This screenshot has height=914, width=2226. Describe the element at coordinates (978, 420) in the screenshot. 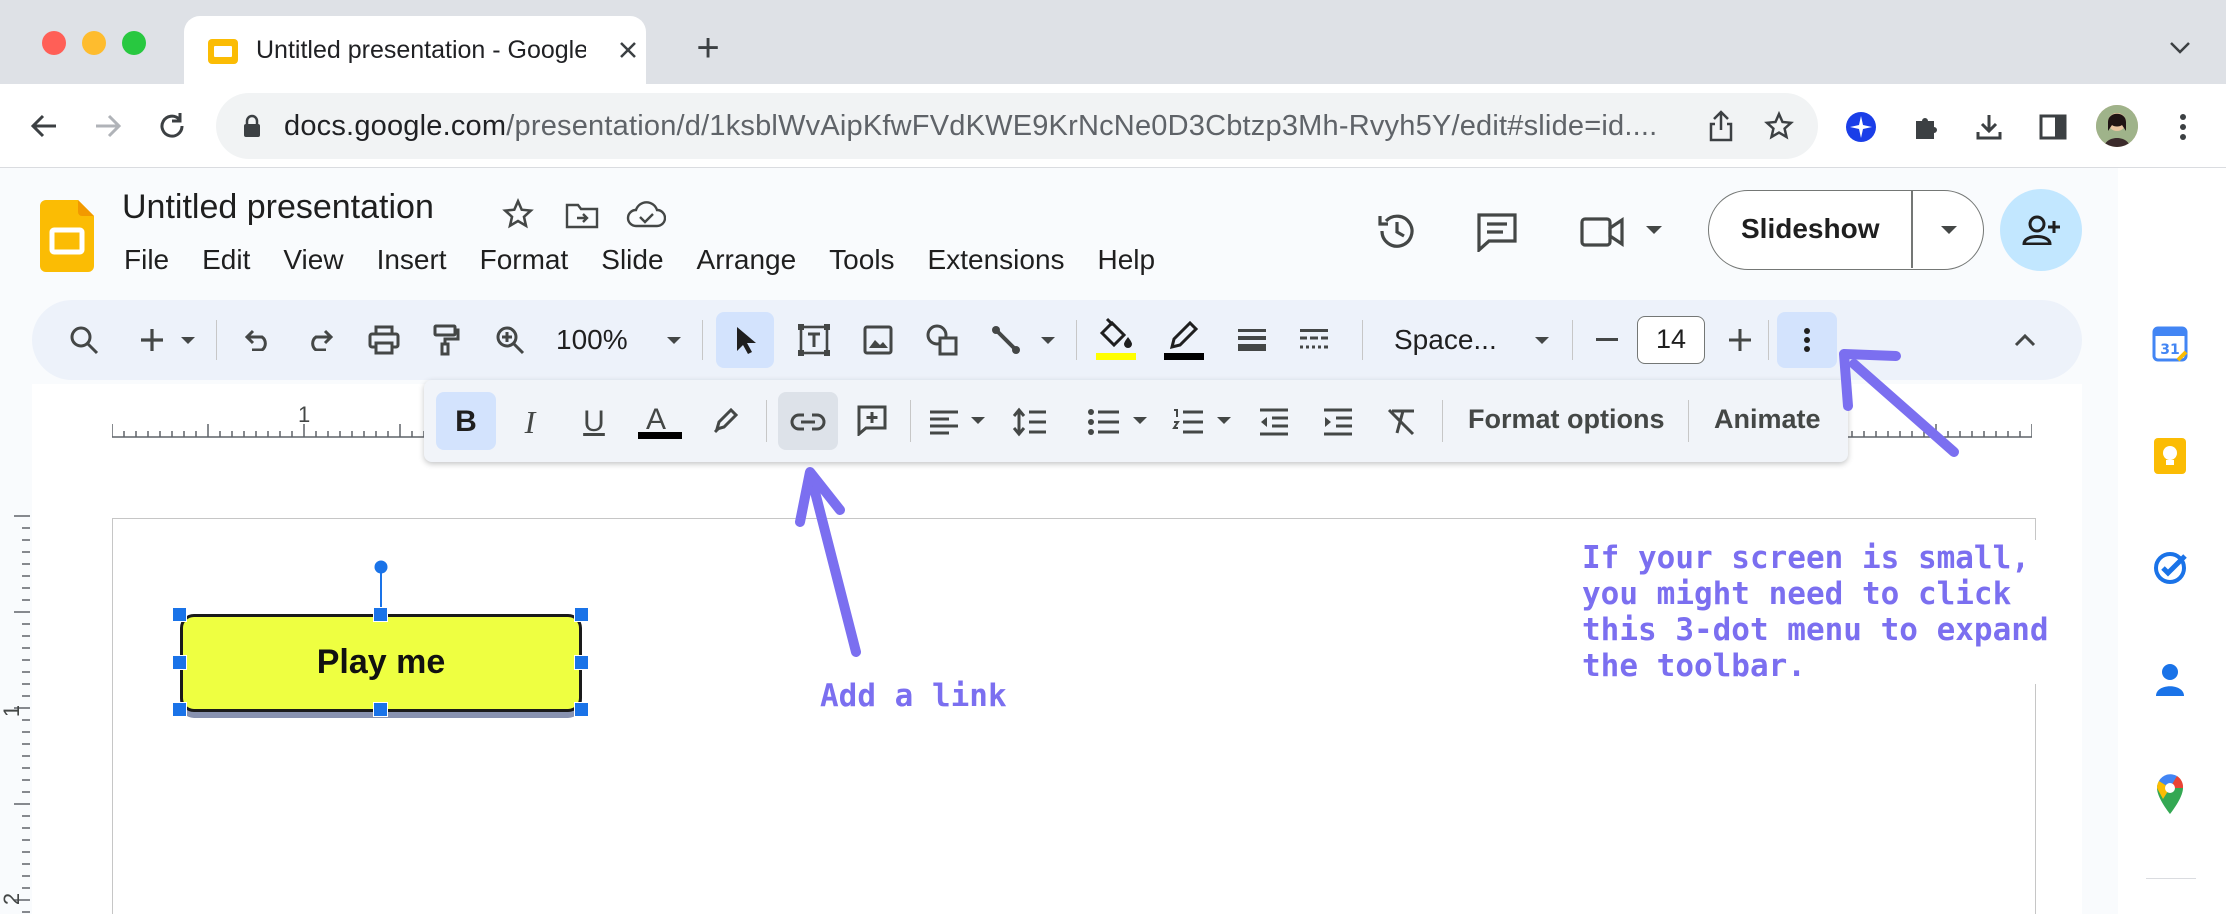

I see `align-dropdown-icon` at that location.